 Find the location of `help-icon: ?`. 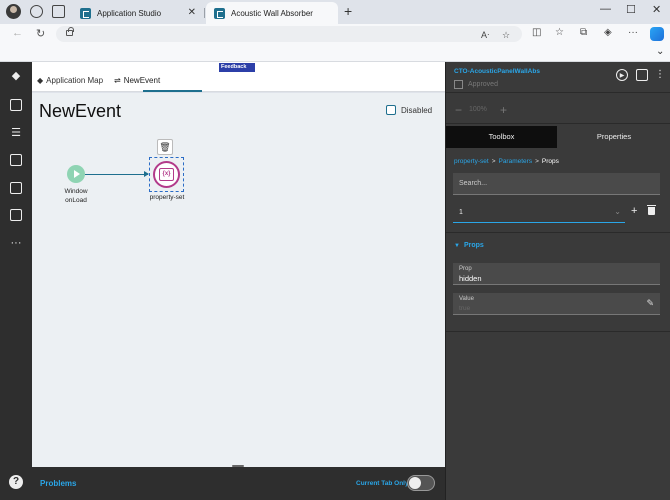

help-icon: ? is located at coordinates (16, 482).